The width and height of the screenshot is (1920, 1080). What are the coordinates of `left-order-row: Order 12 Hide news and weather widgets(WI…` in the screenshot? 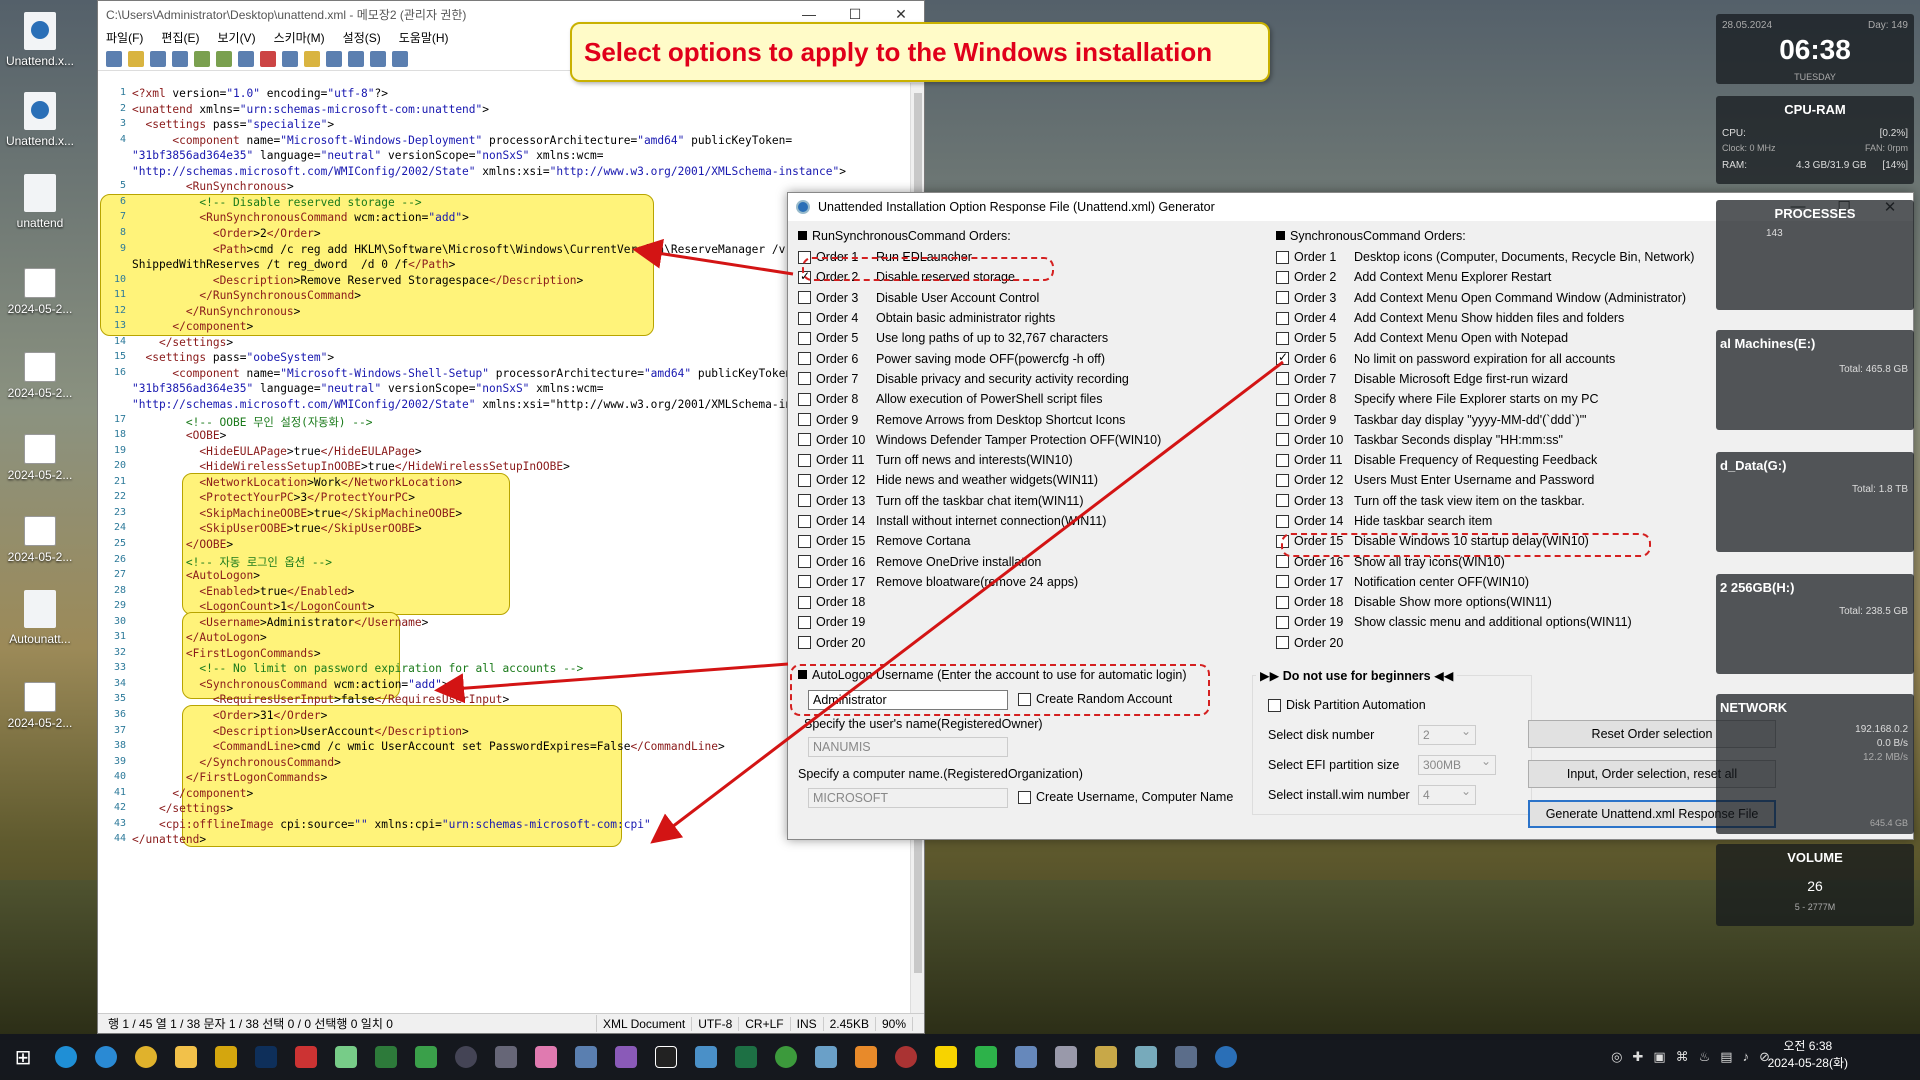 It's located at (1028, 480).